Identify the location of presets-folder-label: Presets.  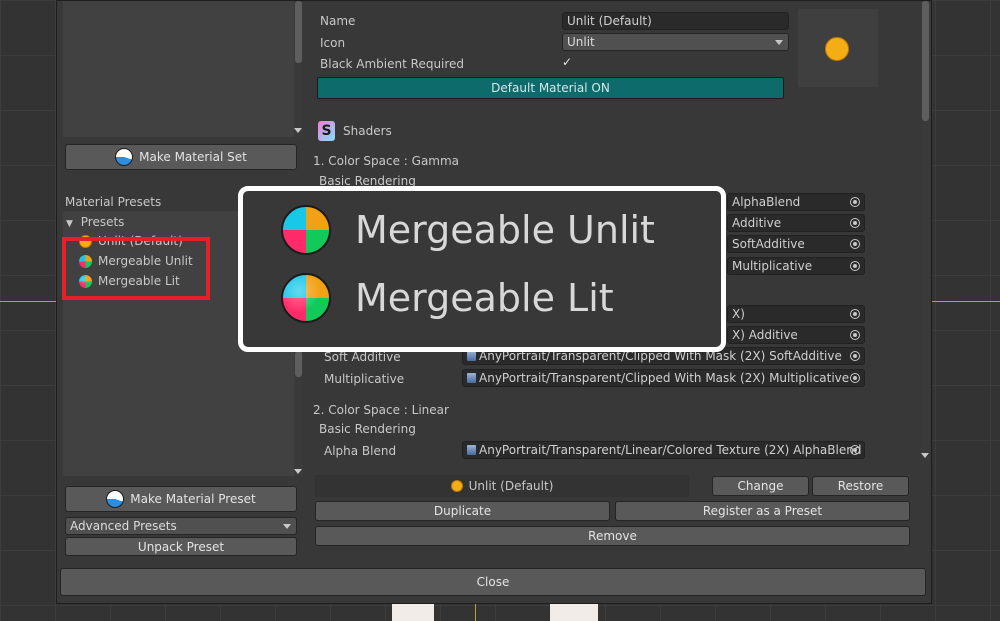
(102, 222).